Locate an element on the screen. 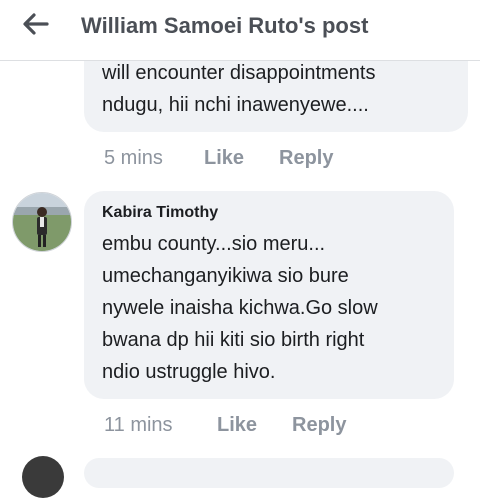 This screenshot has width=480, height=498. comment-timestamp: 5 mins is located at coordinates (133, 158).